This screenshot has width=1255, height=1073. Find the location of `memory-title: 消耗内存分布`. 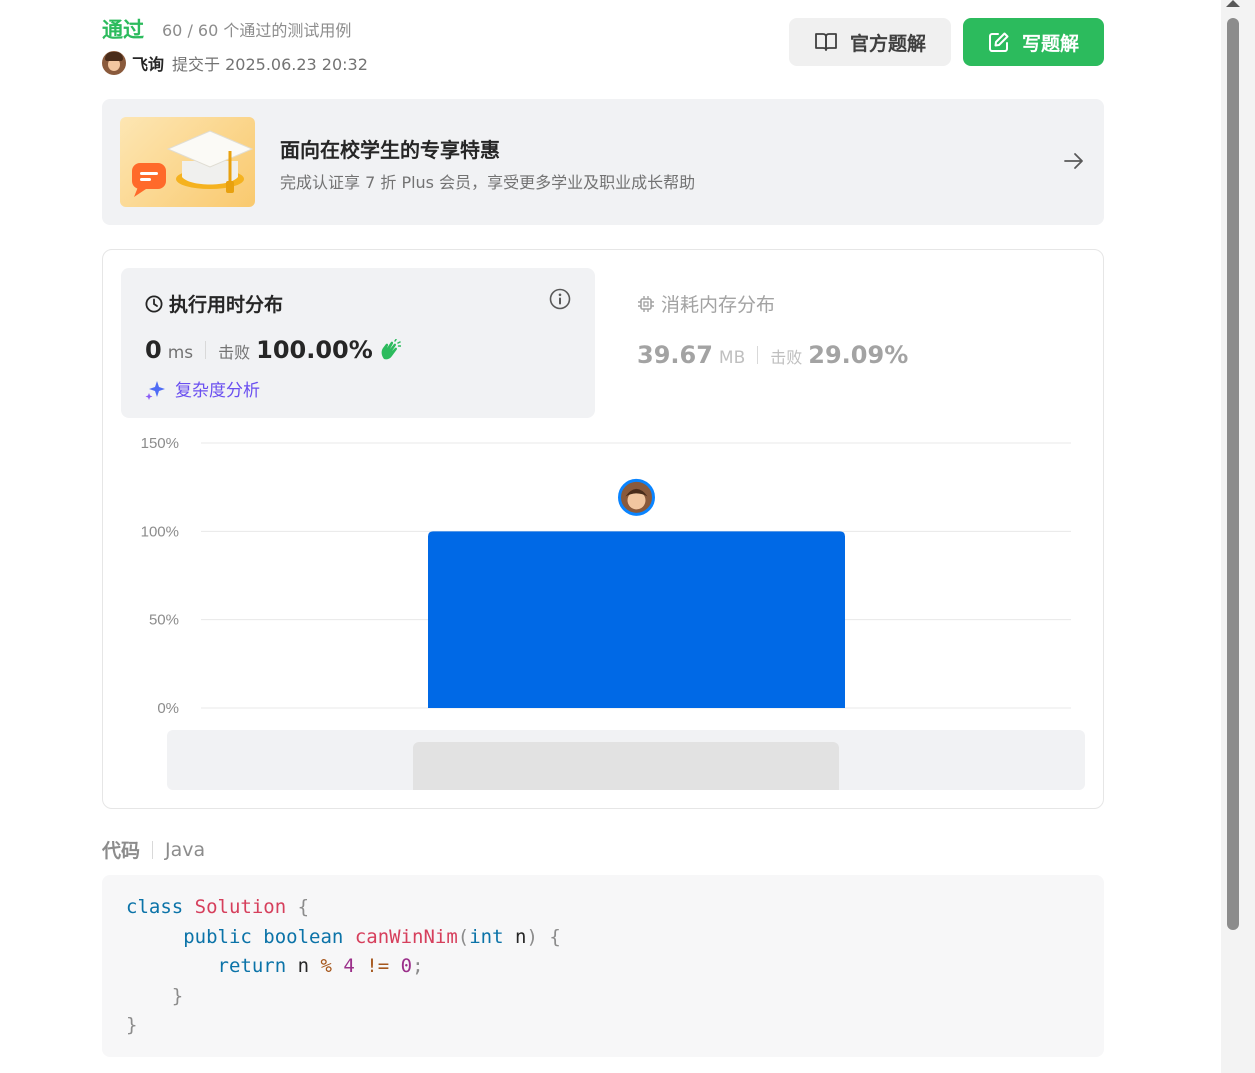

memory-title: 消耗内存分布 is located at coordinates (847, 303).